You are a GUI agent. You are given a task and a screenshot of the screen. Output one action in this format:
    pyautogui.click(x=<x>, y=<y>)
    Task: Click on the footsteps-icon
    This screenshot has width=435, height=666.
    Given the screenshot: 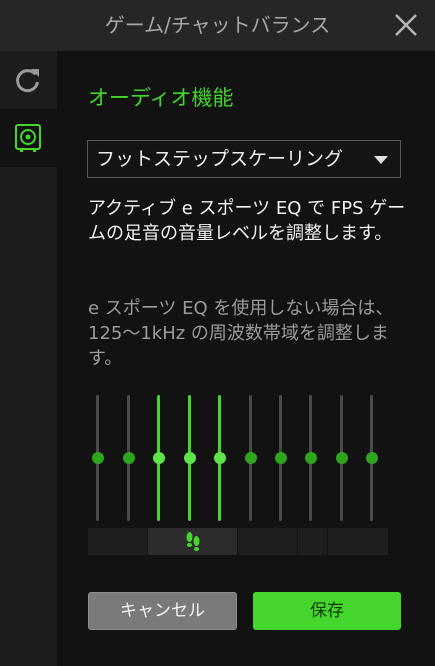 What is the action you would take?
    pyautogui.click(x=193, y=541)
    